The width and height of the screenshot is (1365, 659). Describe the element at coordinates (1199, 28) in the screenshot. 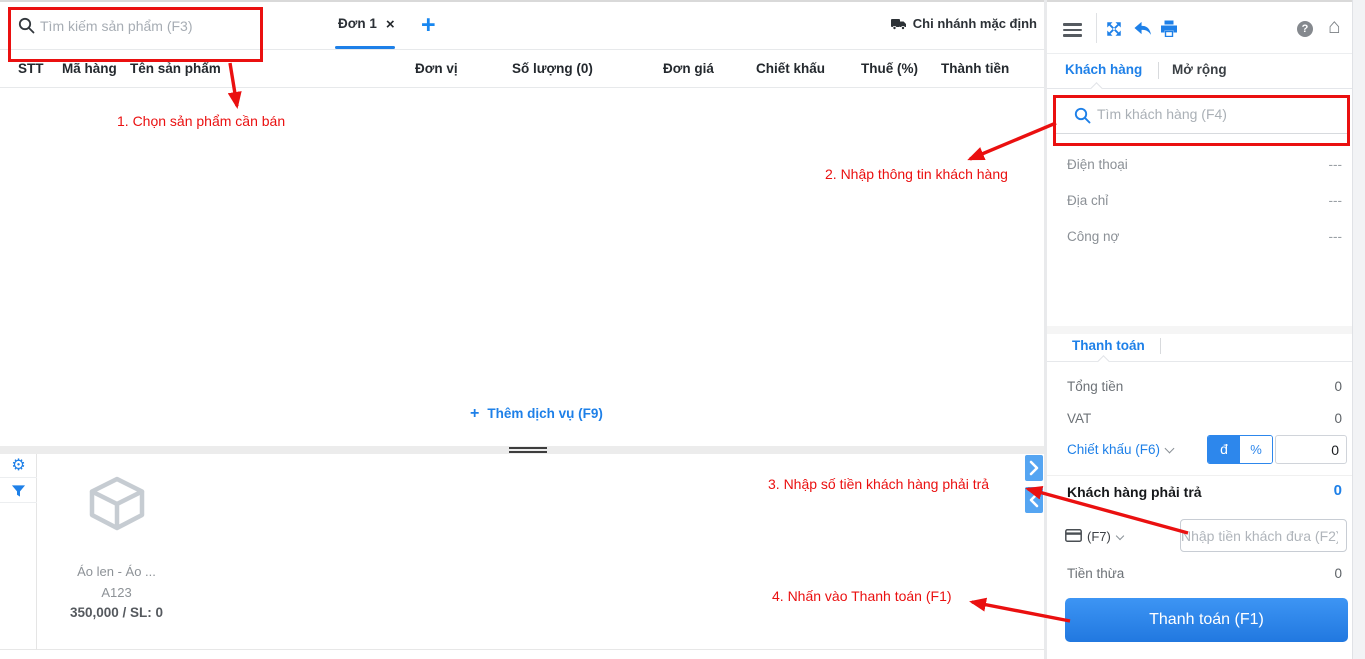

I see `panel-toolbar: ? ⌂` at that location.